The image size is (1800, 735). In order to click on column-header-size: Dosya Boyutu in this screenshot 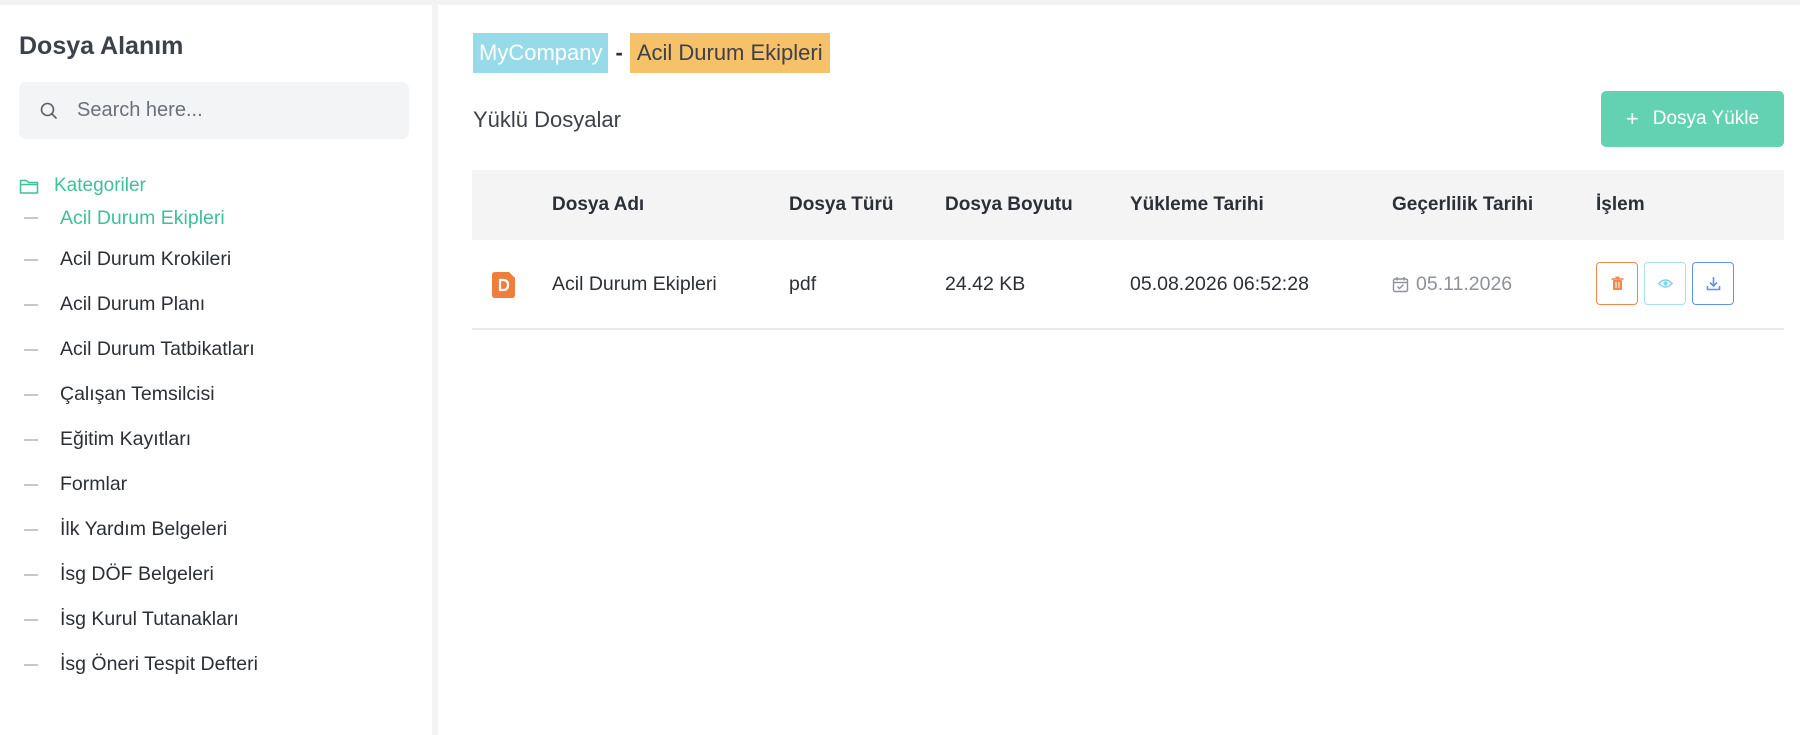, I will do `click(1009, 205)`.